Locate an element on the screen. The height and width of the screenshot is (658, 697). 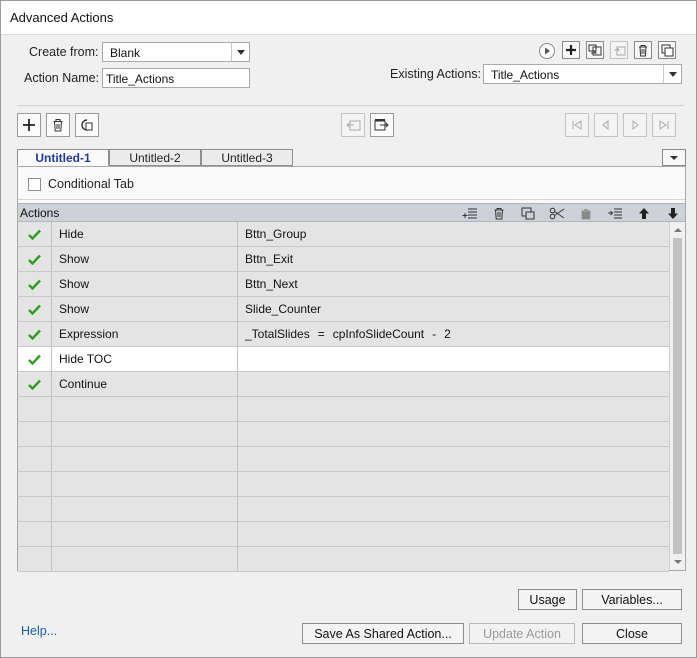
table-row: Hide Bttn_Group is located at coordinates (343, 234).